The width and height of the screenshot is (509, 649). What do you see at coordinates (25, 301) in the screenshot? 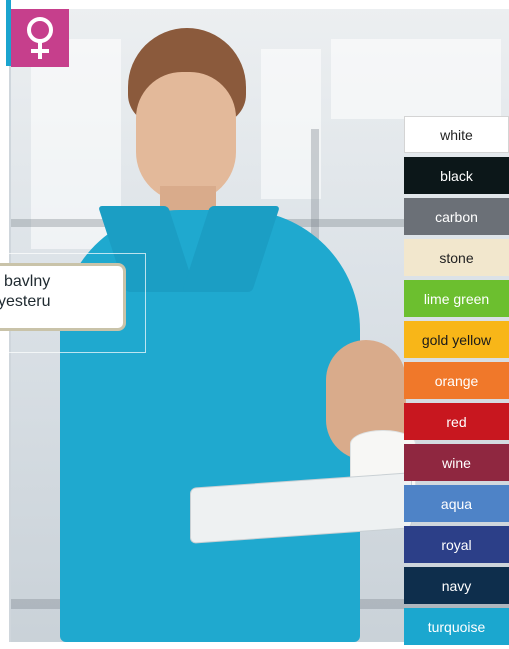
I see `callout-line-2: yesteru` at bounding box center [25, 301].